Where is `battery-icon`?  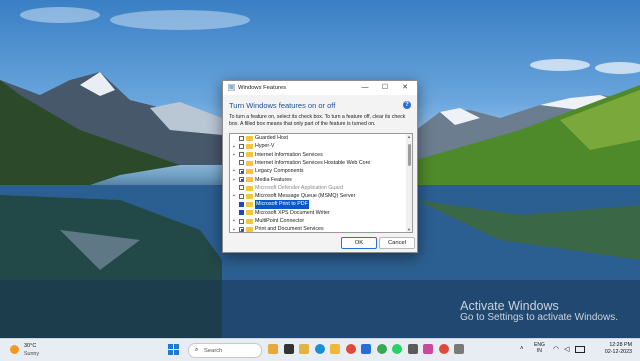
battery-icon is located at coordinates (580, 349).